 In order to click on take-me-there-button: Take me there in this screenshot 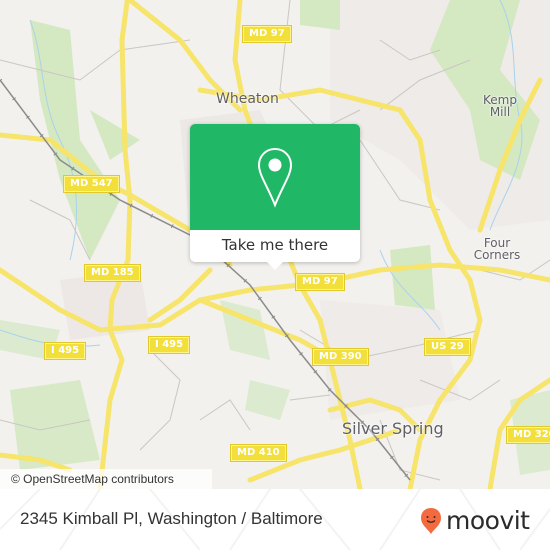, I will do `click(275, 246)`.